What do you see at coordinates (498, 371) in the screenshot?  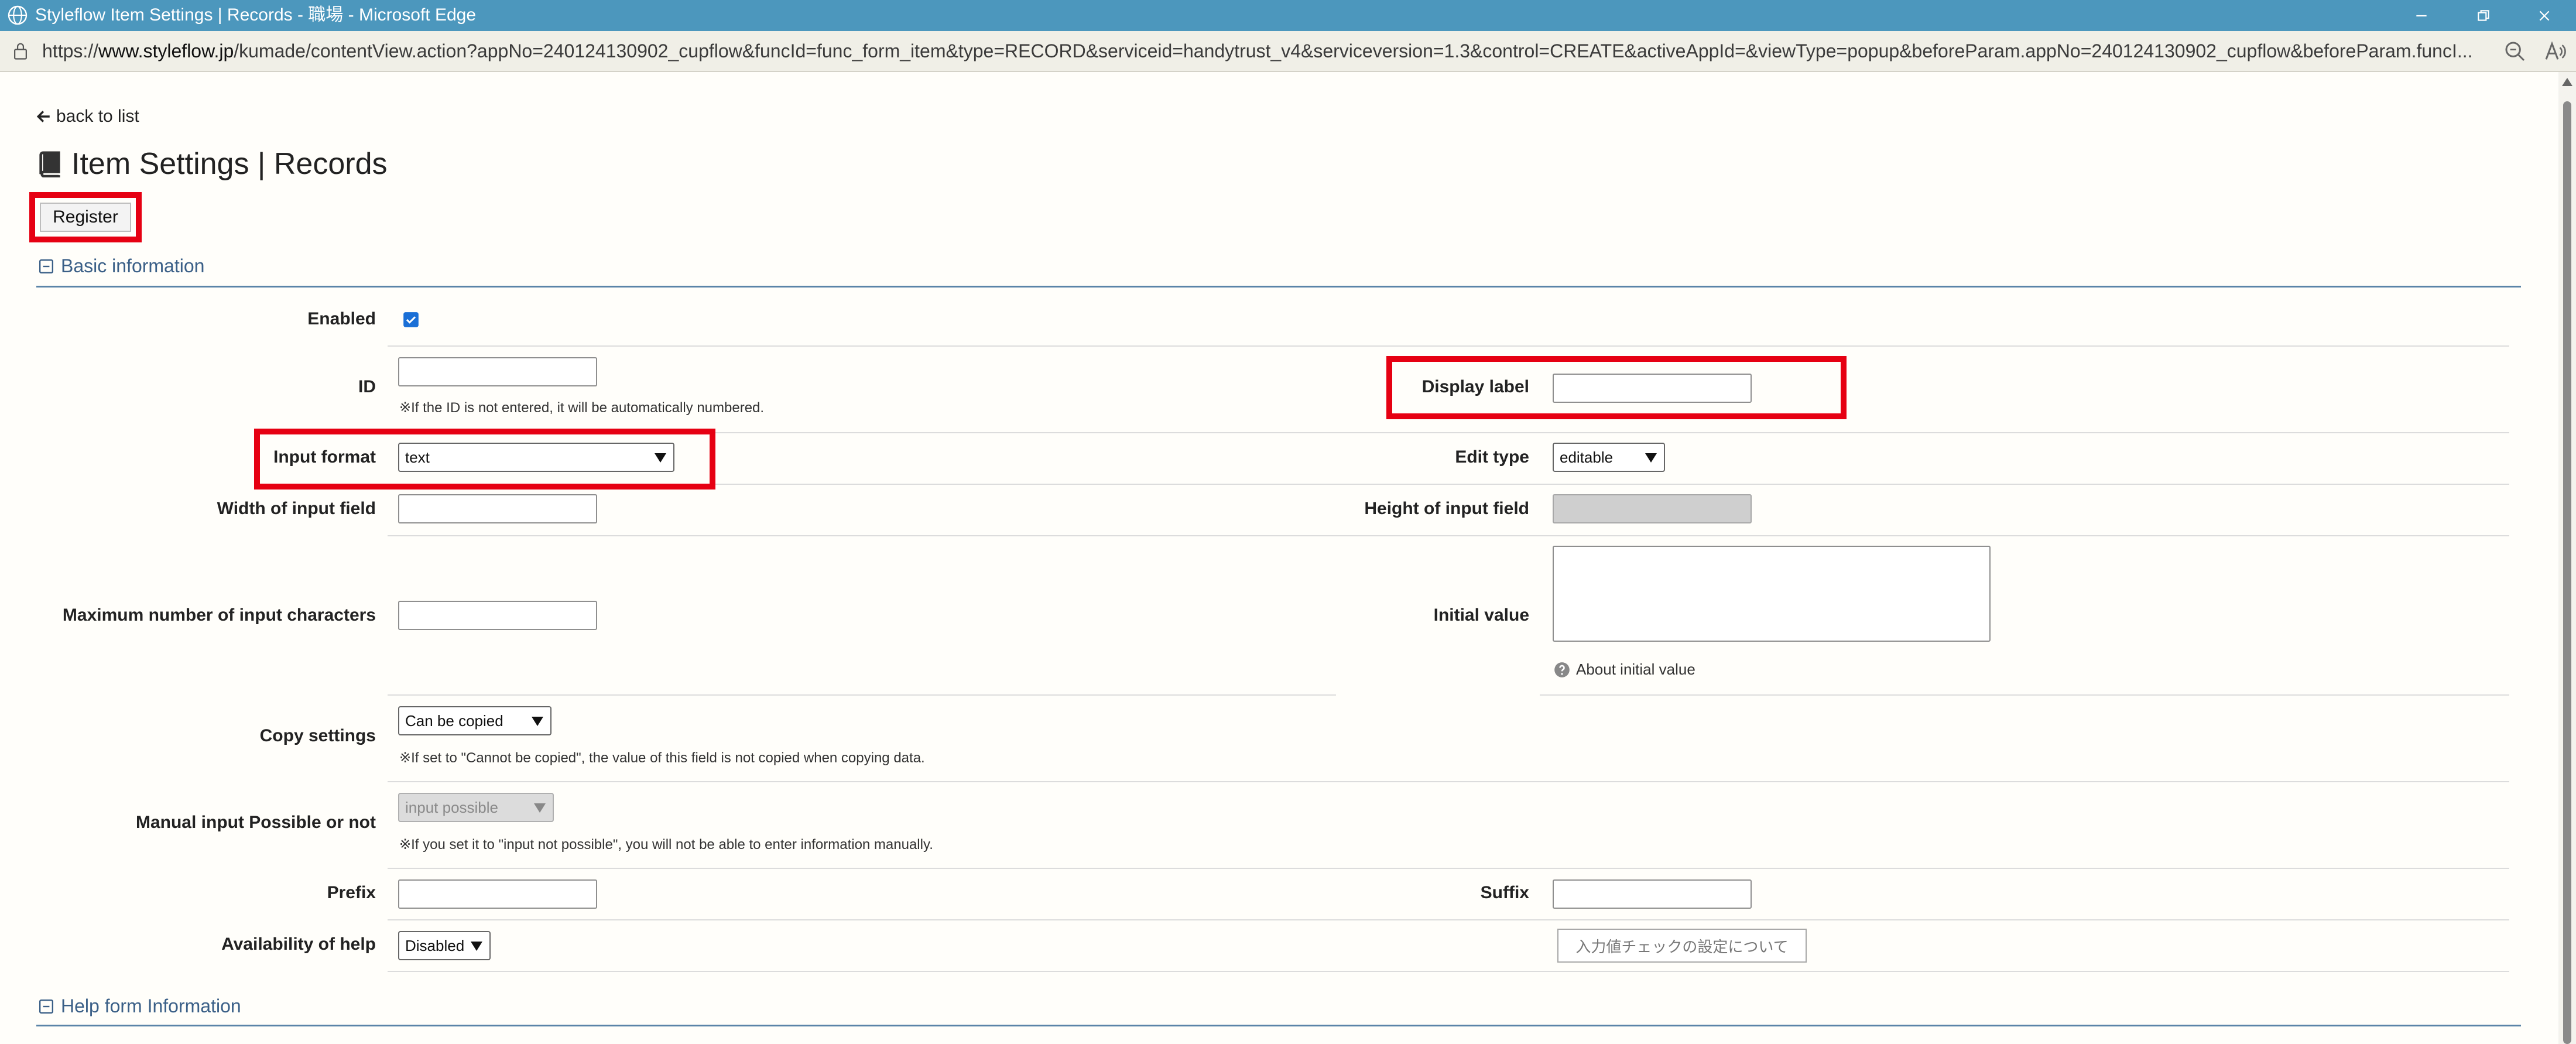 I see `id-input` at bounding box center [498, 371].